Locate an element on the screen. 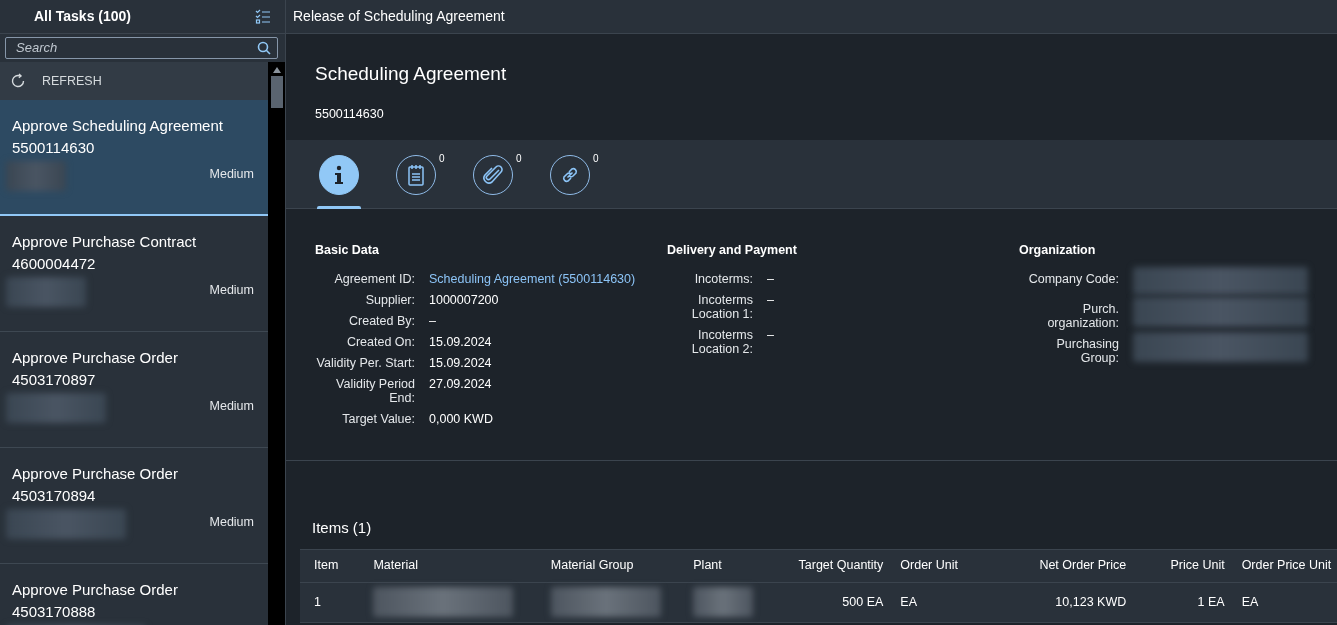 The height and width of the screenshot is (625, 1337). column-header: Target Quantity is located at coordinates (822, 565).